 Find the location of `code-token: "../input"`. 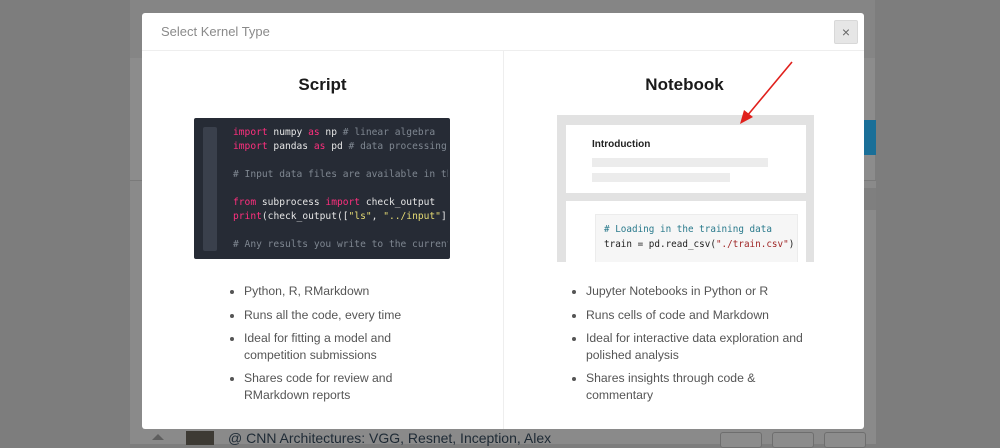

code-token: "../input" is located at coordinates (412, 216).